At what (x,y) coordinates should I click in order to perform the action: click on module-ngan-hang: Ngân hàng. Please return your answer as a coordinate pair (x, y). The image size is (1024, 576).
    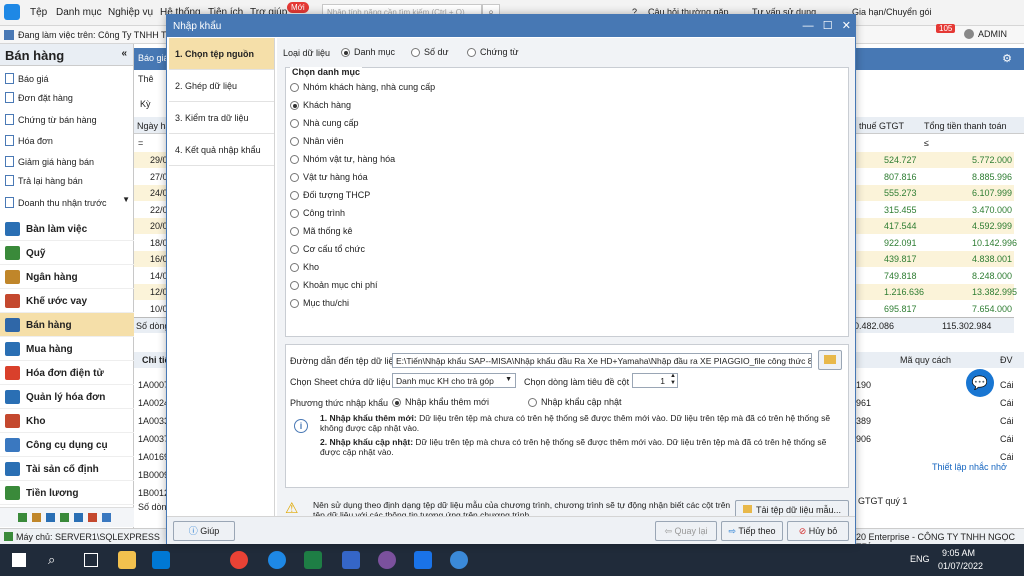
    Looking at the image, I should click on (67, 277).